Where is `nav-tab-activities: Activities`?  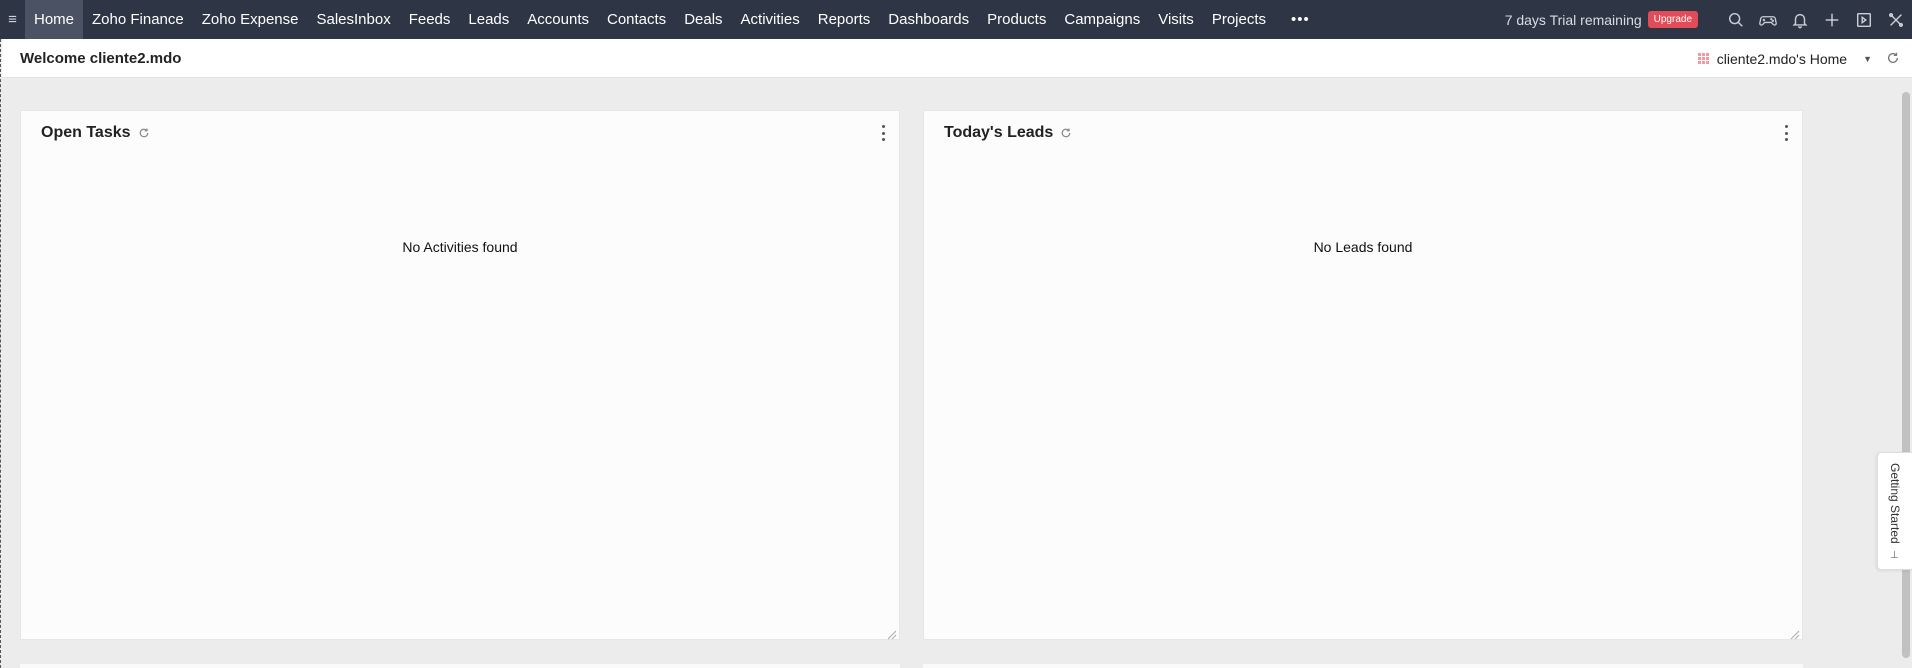 nav-tab-activities: Activities is located at coordinates (770, 19).